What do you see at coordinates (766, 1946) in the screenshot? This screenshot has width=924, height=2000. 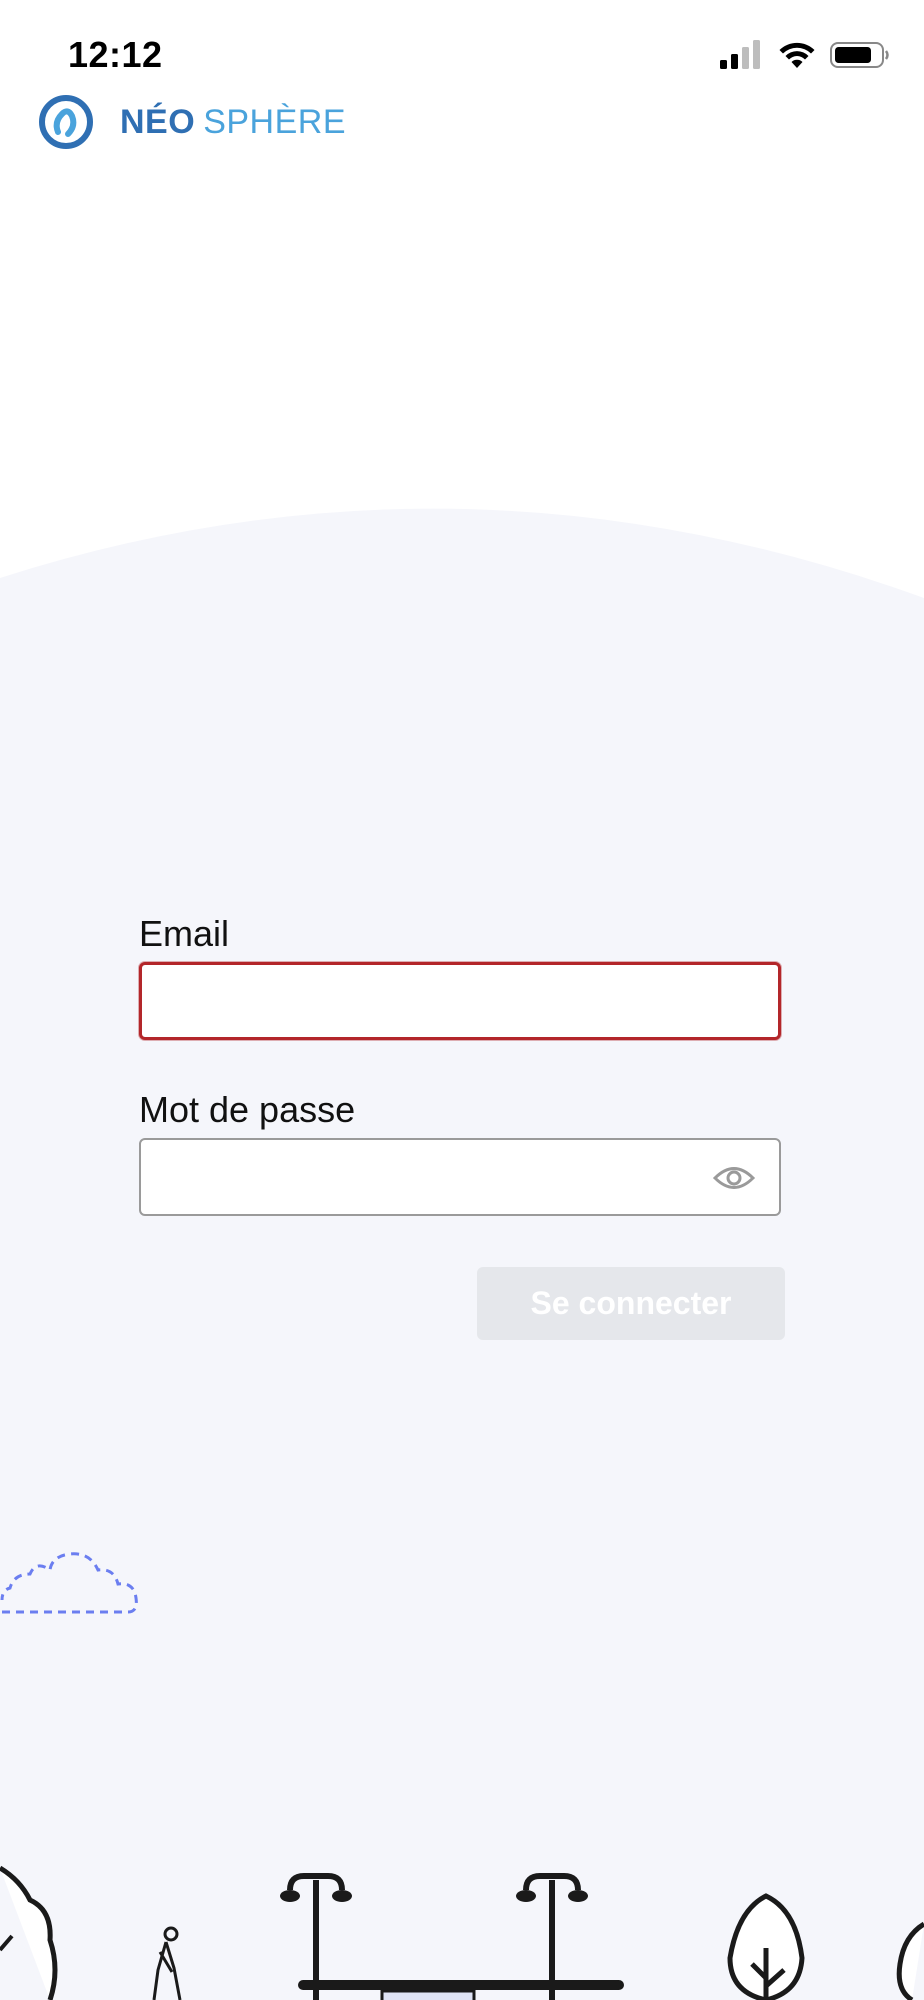 I see `right-tree` at bounding box center [766, 1946].